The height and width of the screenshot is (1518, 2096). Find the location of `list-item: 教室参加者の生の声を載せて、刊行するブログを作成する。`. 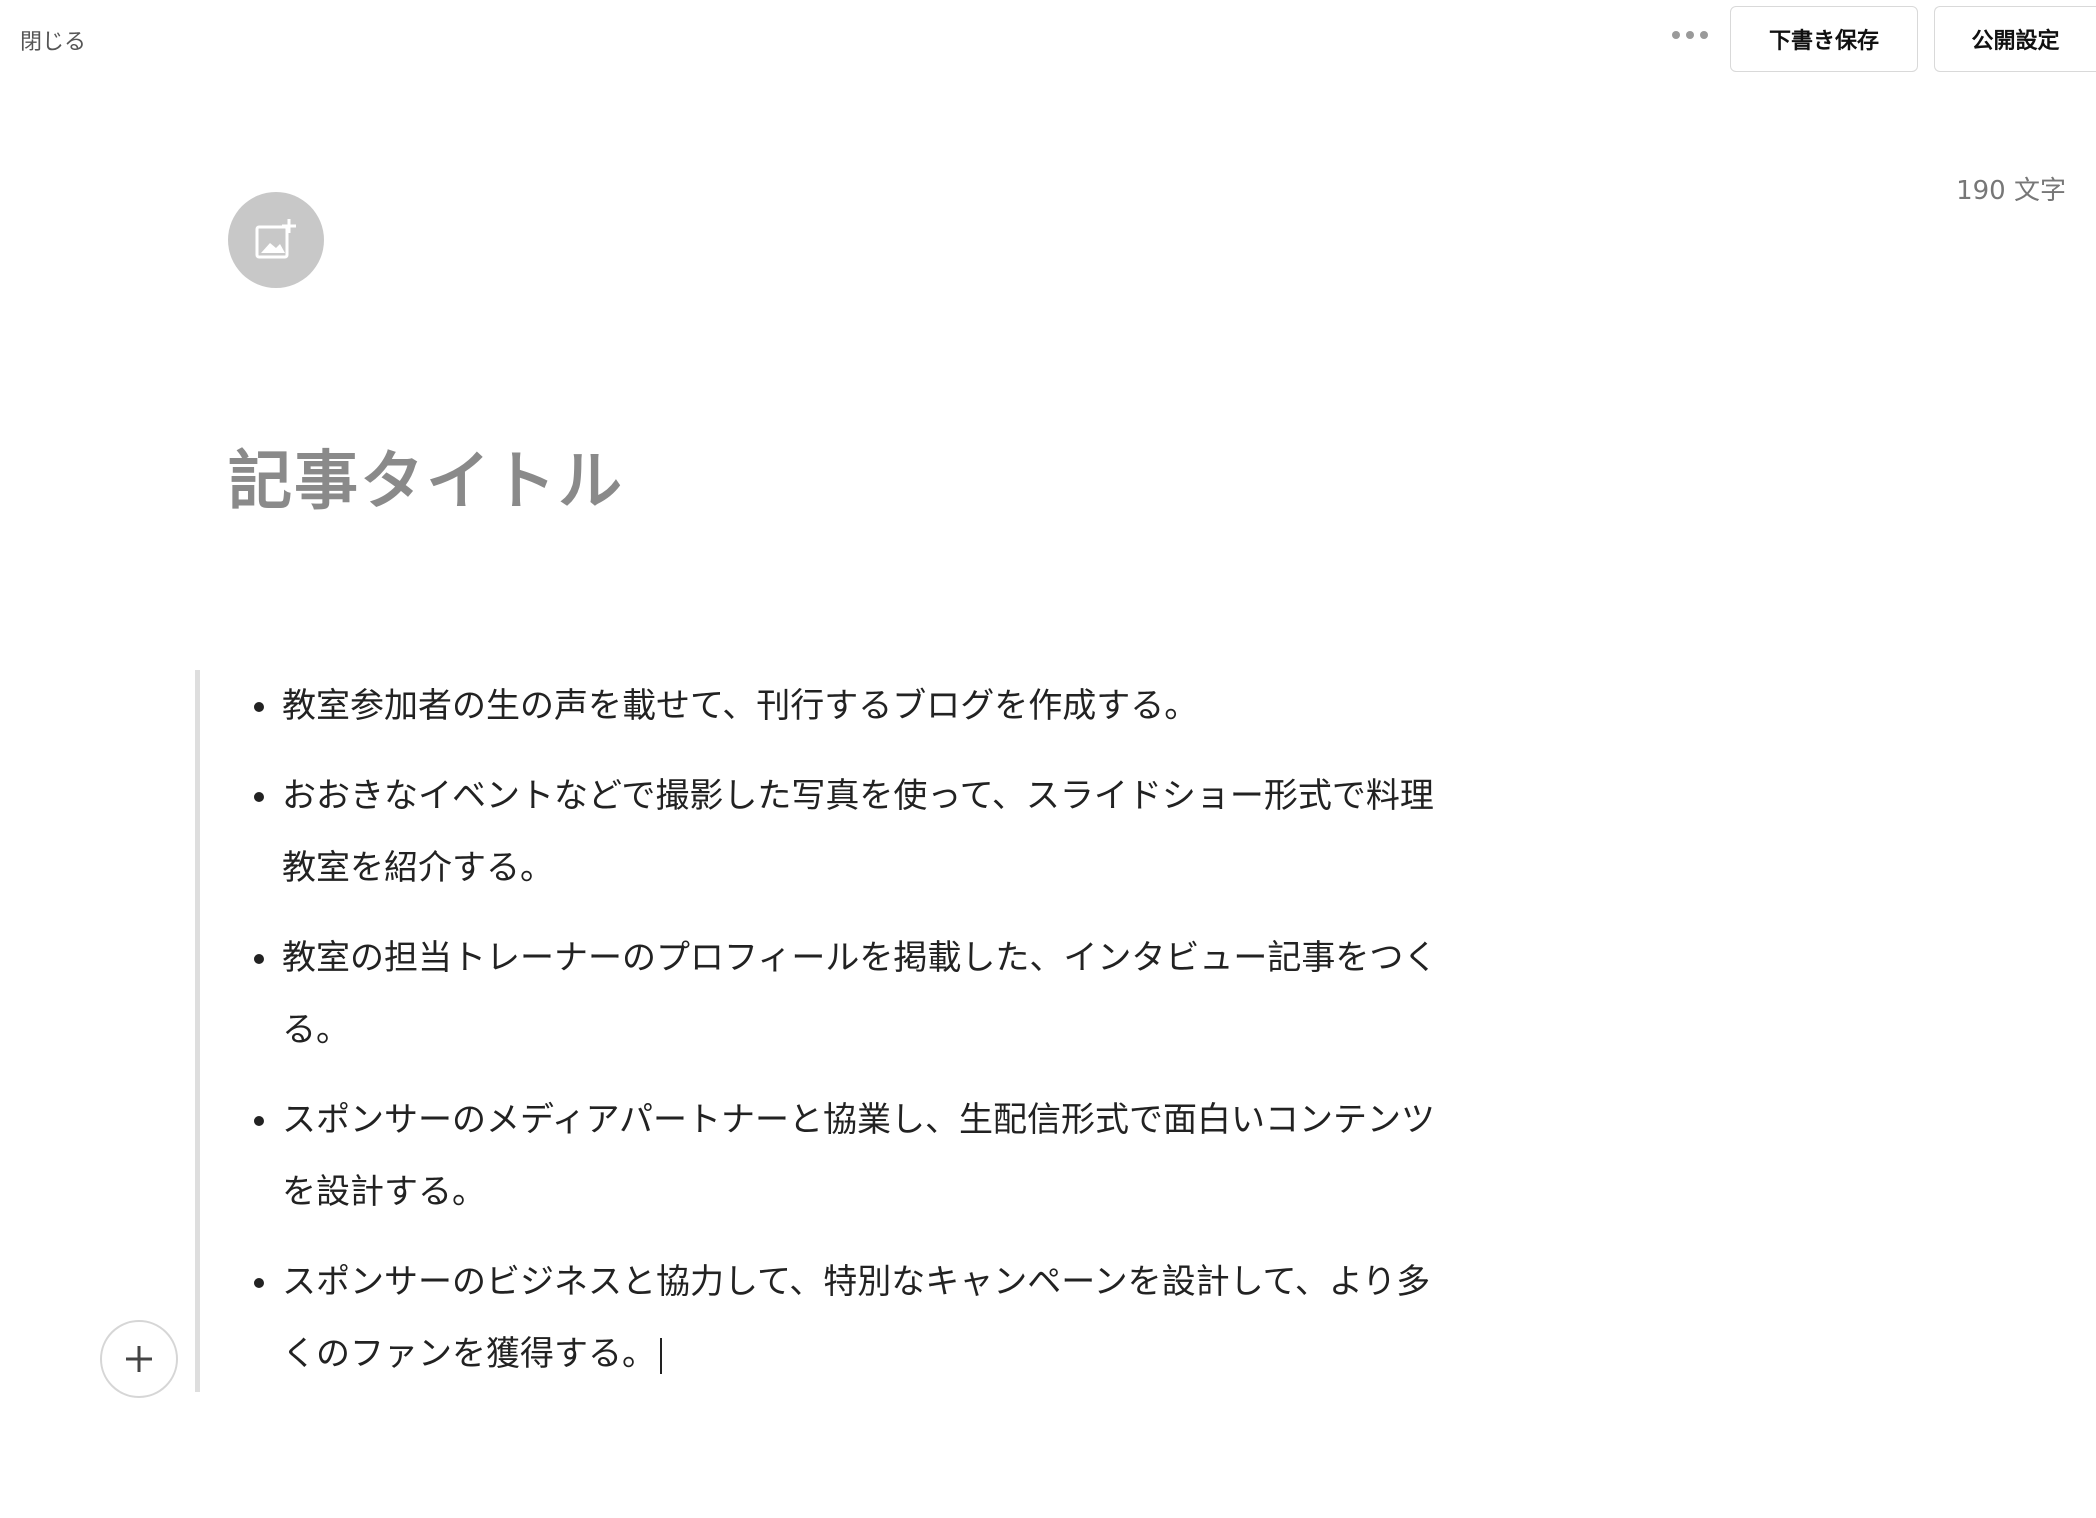

list-item: 教室参加者の生の声を載せて、刊行するブログを作成する。 is located at coordinates (858, 706).